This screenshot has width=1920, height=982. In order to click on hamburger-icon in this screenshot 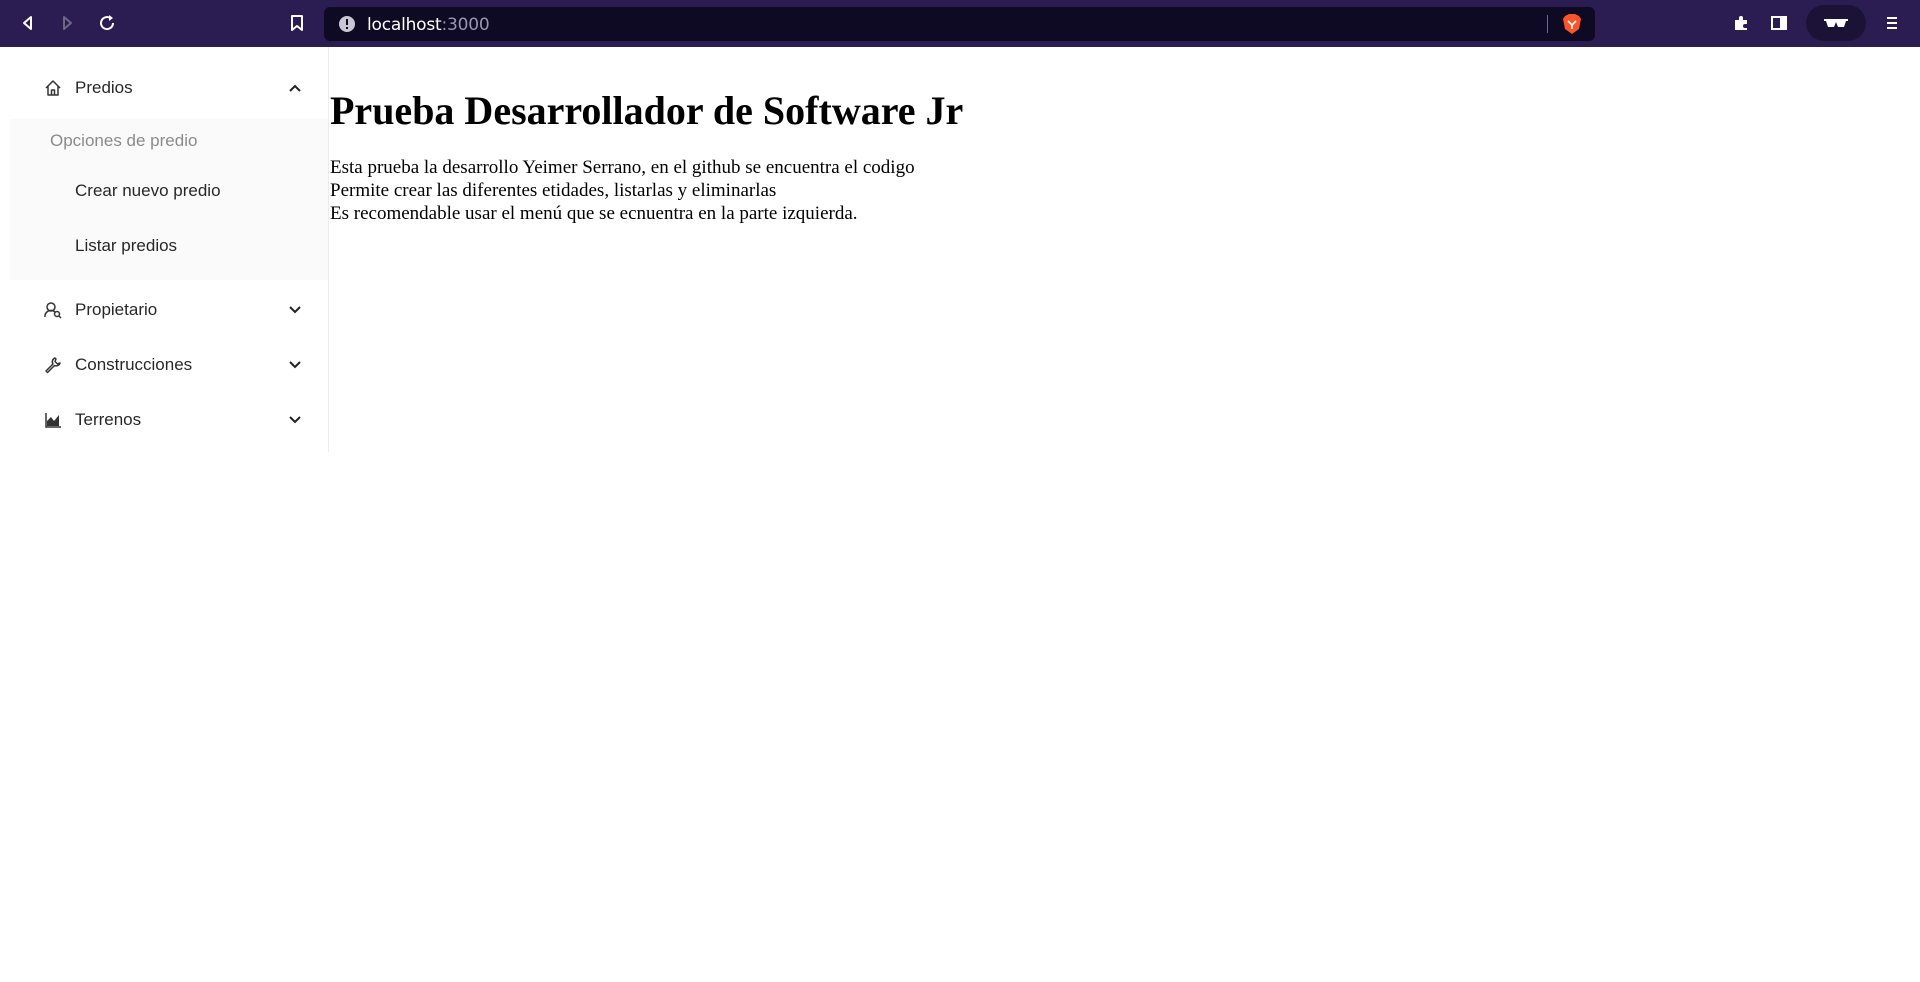, I will do `click(1892, 23)`.